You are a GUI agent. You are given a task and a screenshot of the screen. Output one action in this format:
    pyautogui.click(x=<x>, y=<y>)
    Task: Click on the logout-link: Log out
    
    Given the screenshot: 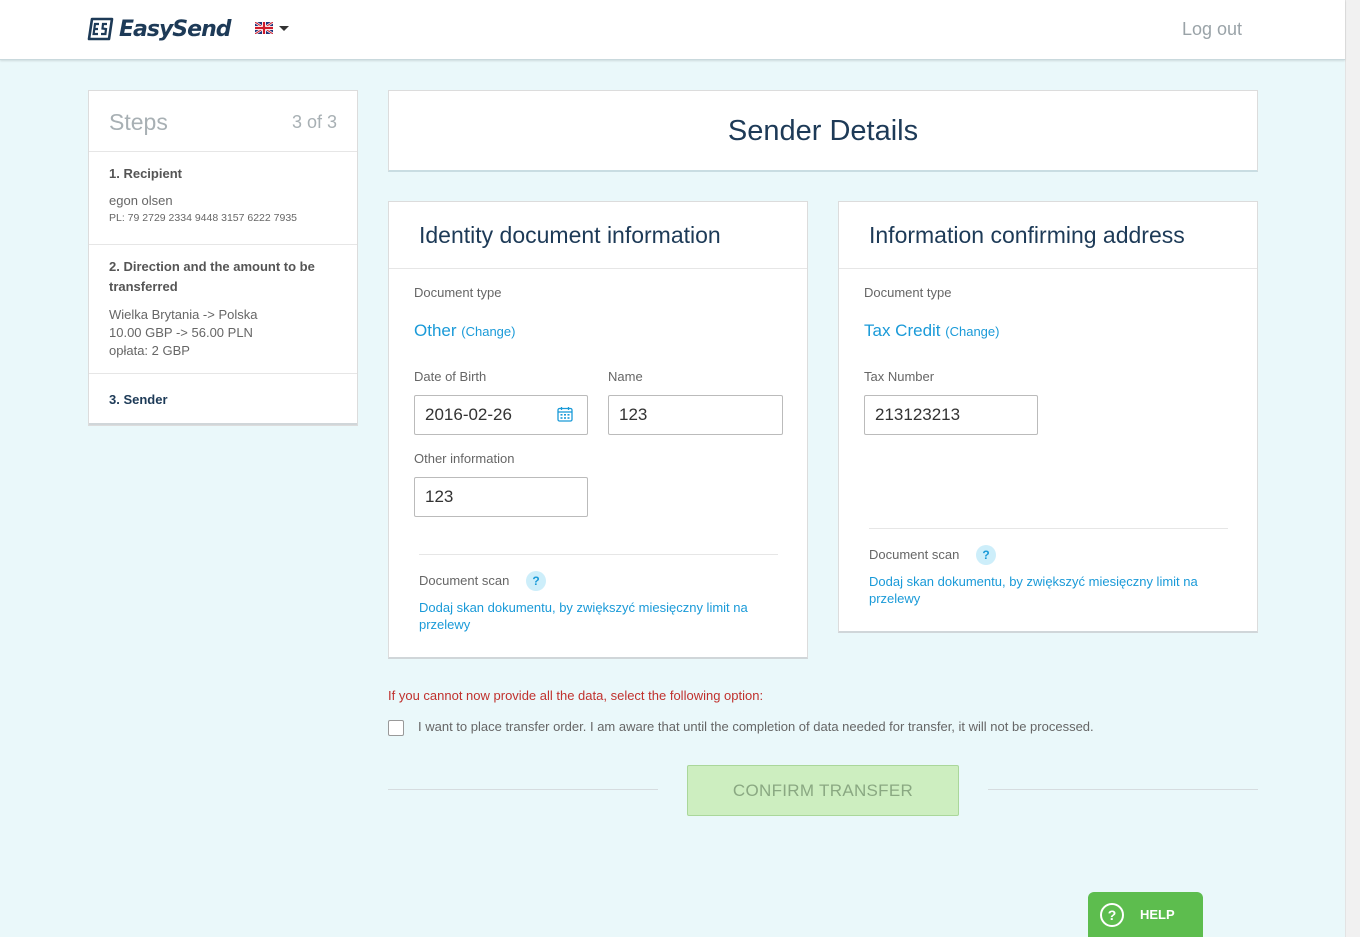 What is the action you would take?
    pyautogui.click(x=1212, y=29)
    